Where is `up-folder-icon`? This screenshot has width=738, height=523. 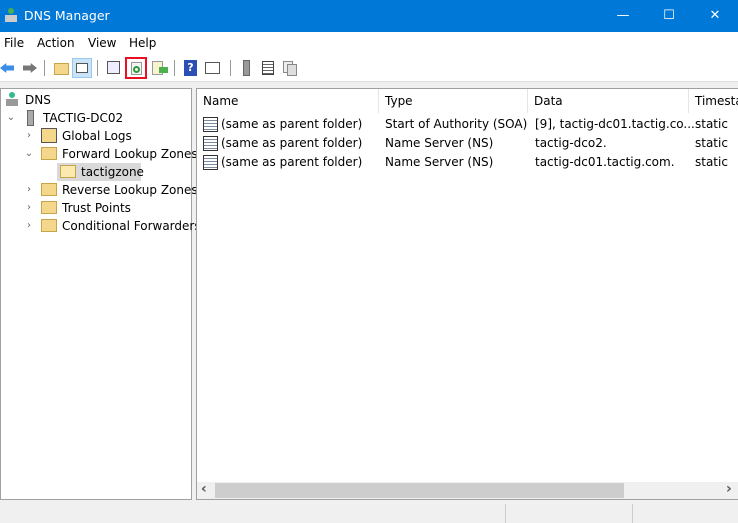 up-folder-icon is located at coordinates (62, 68).